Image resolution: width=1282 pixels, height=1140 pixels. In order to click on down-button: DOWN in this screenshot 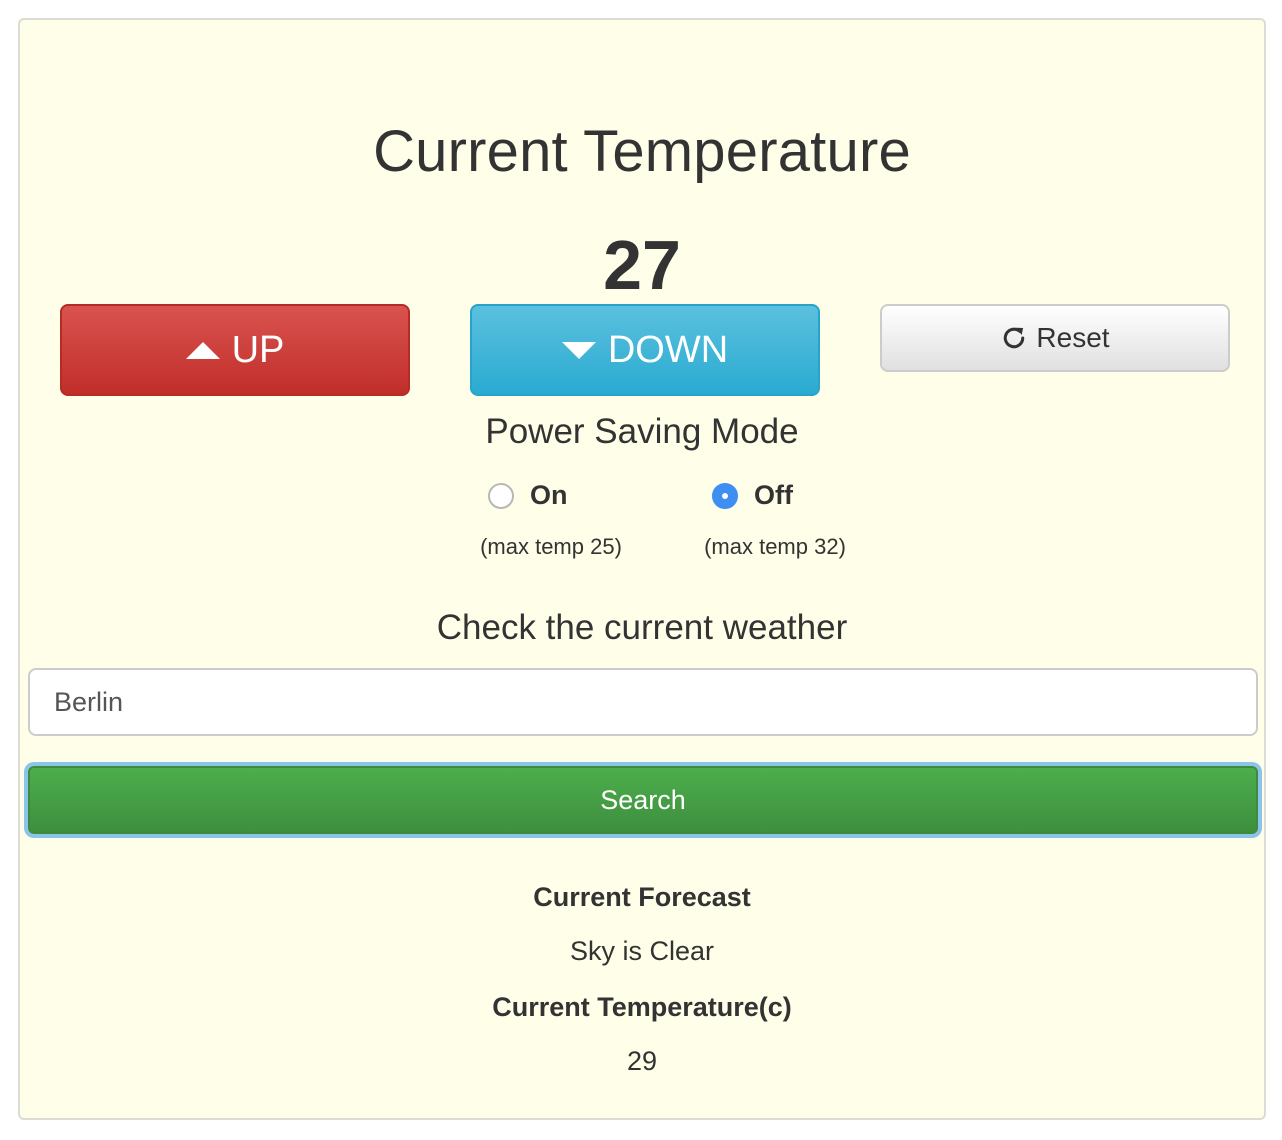, I will do `click(645, 350)`.